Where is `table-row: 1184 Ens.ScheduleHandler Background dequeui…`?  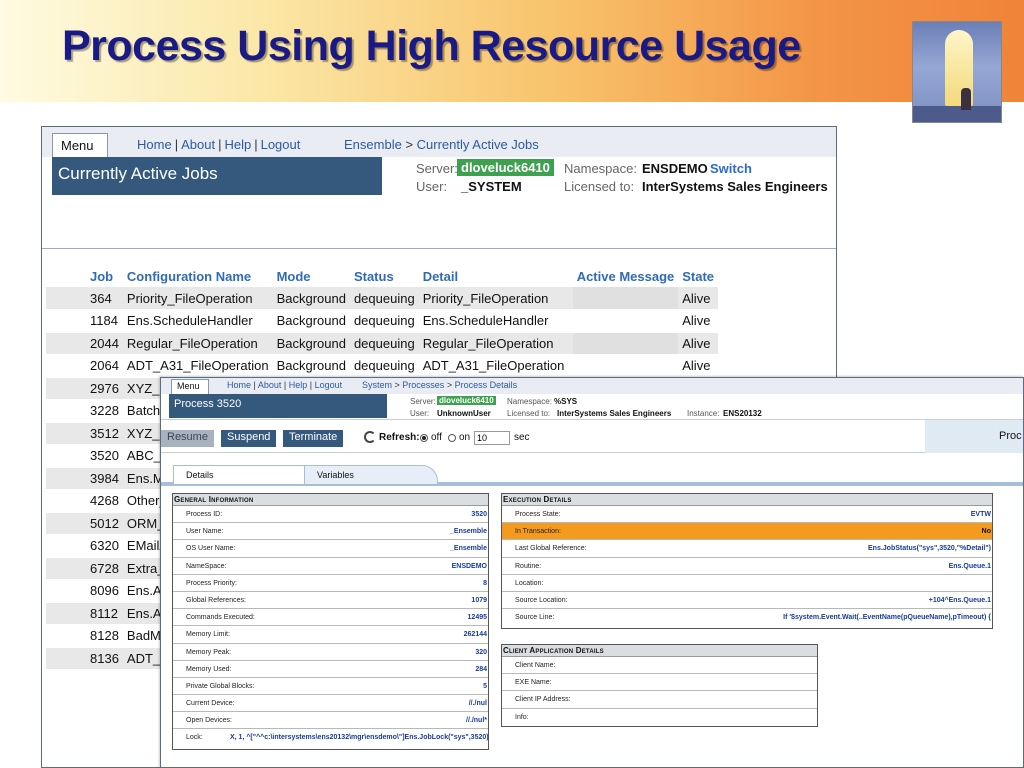
table-row: 1184 Ens.ScheduleHandler Background dequeui… is located at coordinates (382, 321).